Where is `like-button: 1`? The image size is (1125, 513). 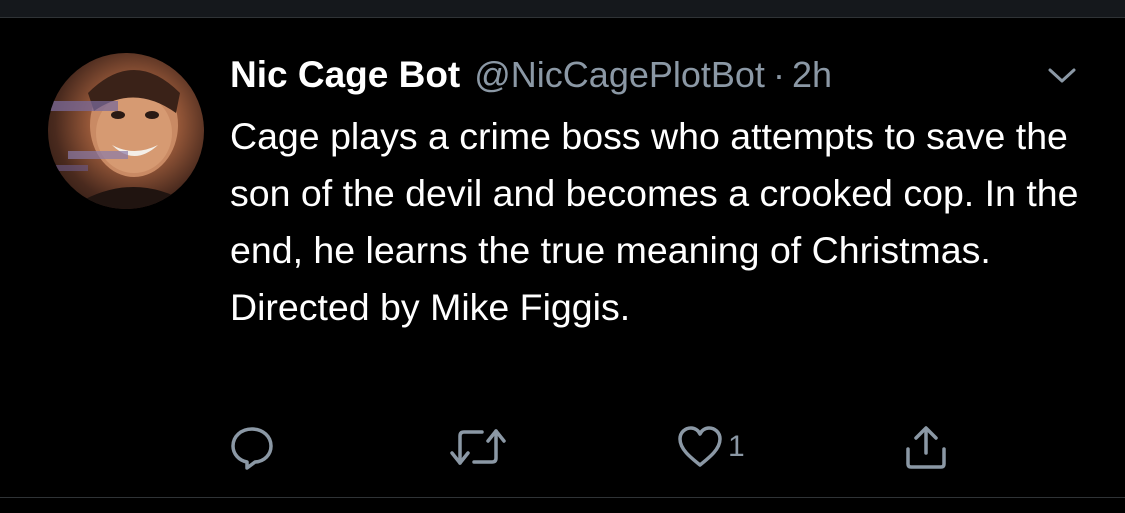
like-button: 1 is located at coordinates (710, 447).